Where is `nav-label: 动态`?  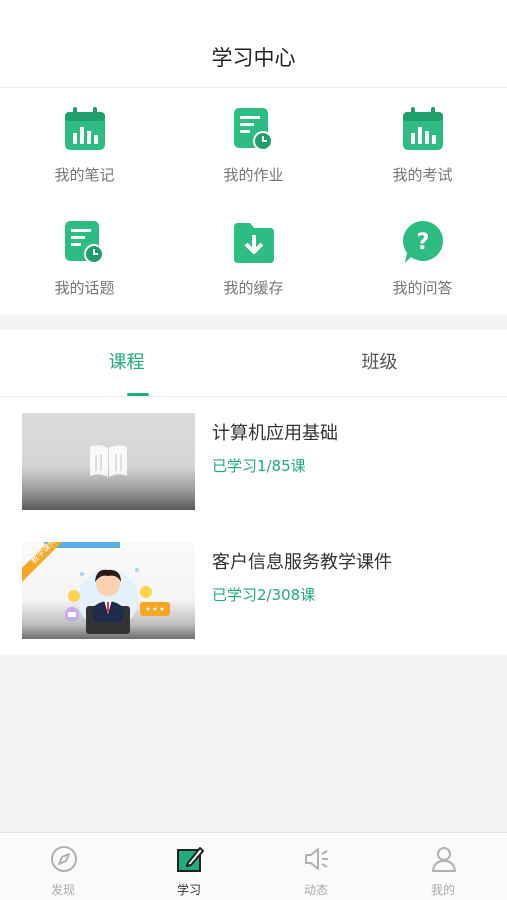 nav-label: 动态 is located at coordinates (315, 890).